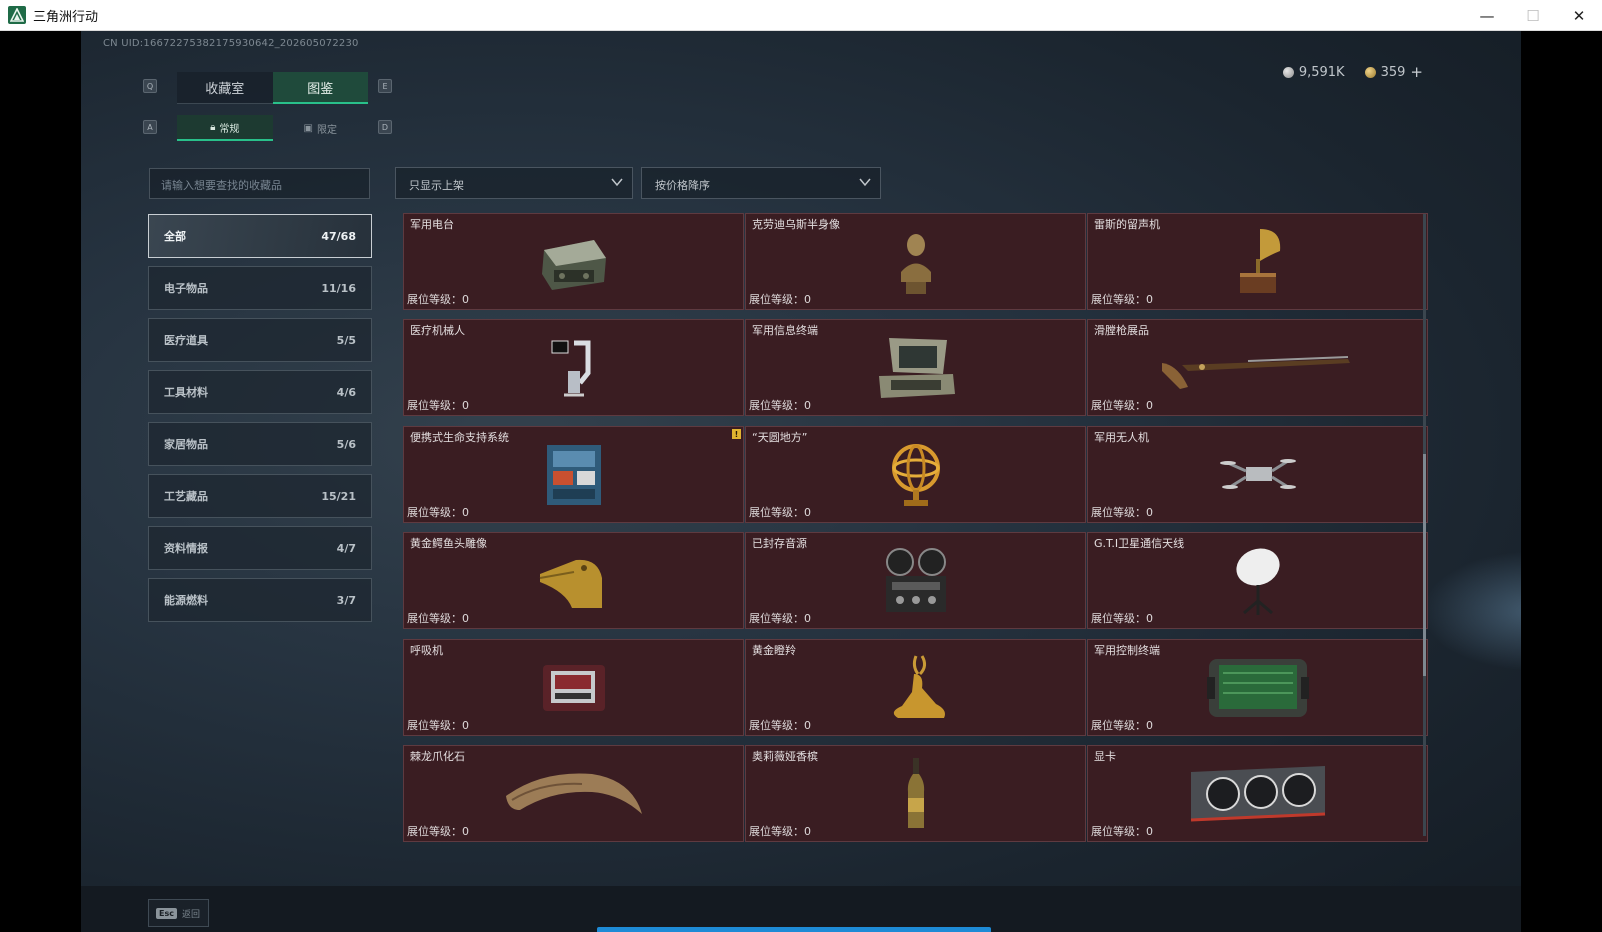  I want to click on category-all: 全部 47/68, so click(260, 236).